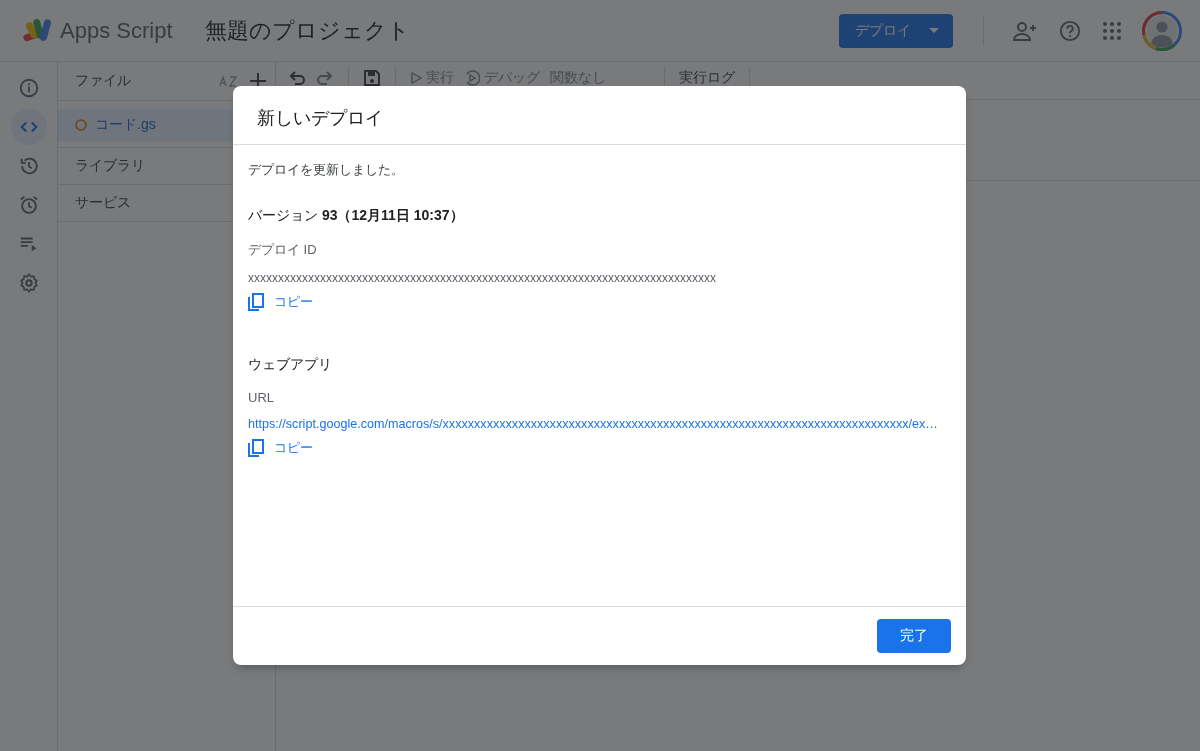 The height and width of the screenshot is (751, 1200). I want to click on rail-tab, so click(28, 127).